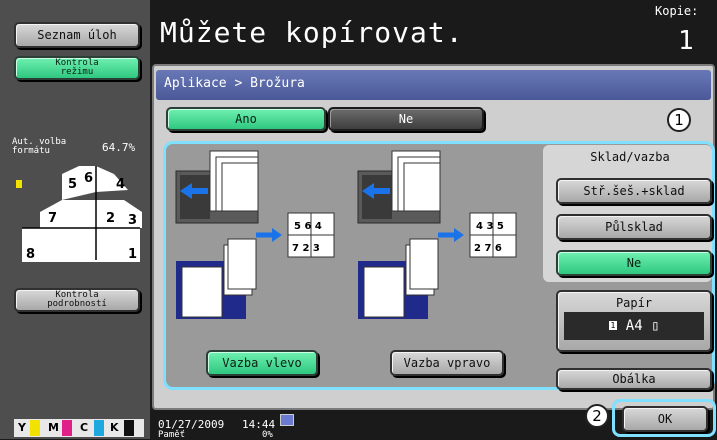 This screenshot has width=717, height=440. What do you see at coordinates (99, 428) in the screenshot?
I see `toner-bar-c` at bounding box center [99, 428].